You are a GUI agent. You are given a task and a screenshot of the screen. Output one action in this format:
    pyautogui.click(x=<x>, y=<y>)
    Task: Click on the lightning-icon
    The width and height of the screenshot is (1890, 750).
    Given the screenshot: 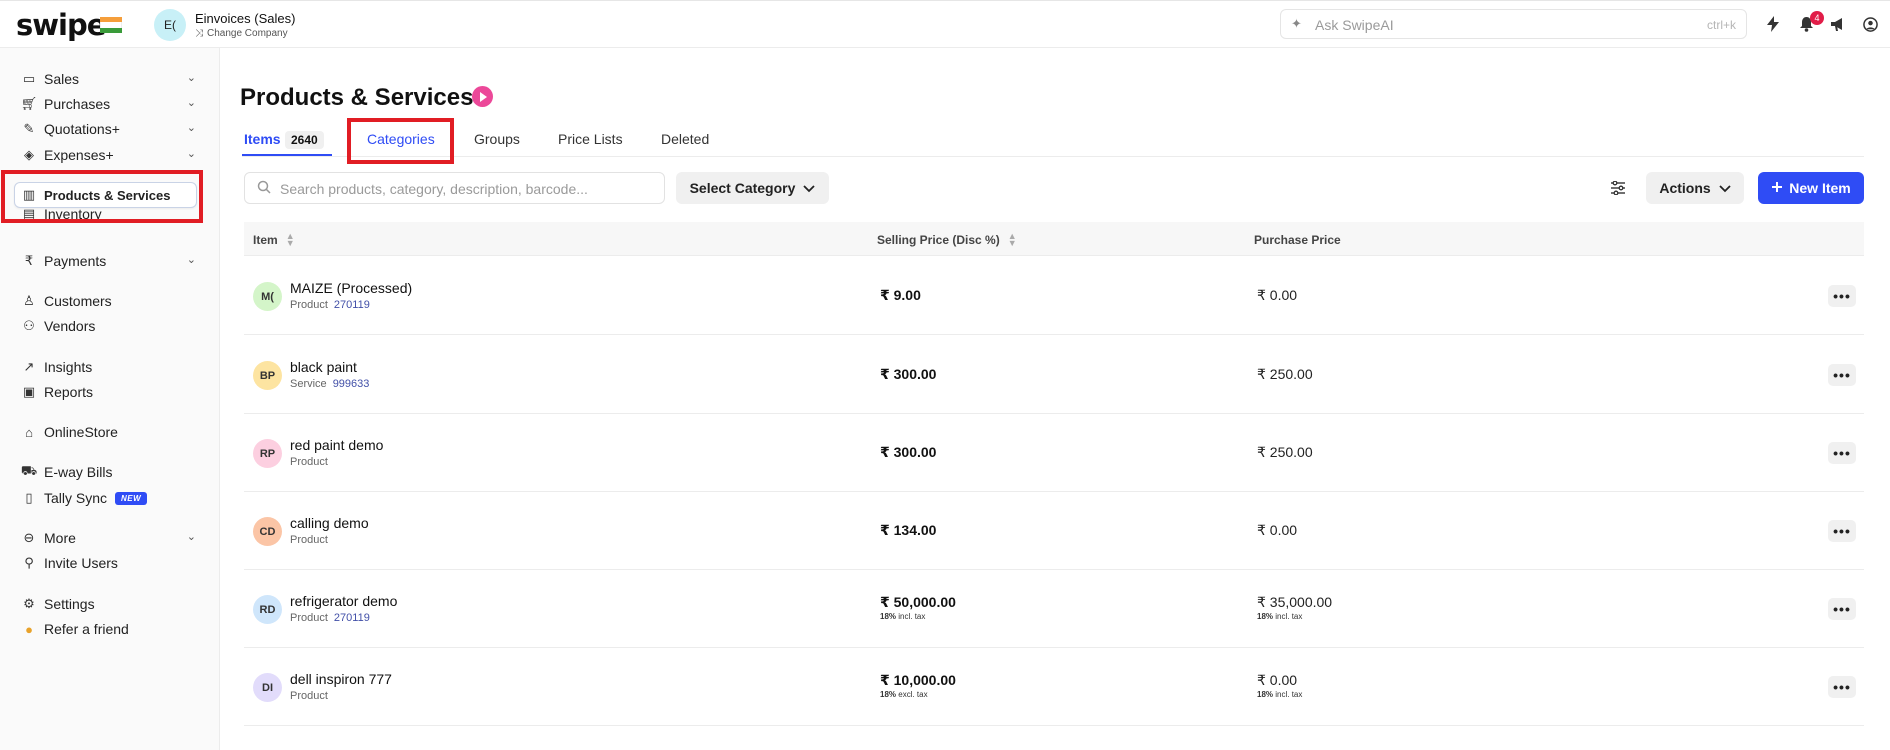 What is the action you would take?
    pyautogui.click(x=1773, y=24)
    